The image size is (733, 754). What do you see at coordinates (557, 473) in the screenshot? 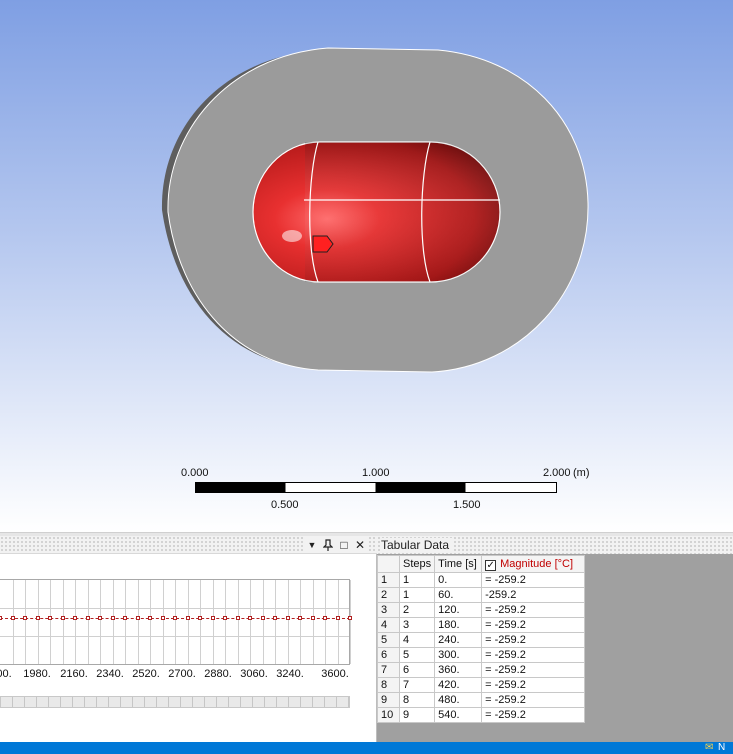
I see `scale-label-2: 2.000` at bounding box center [557, 473].